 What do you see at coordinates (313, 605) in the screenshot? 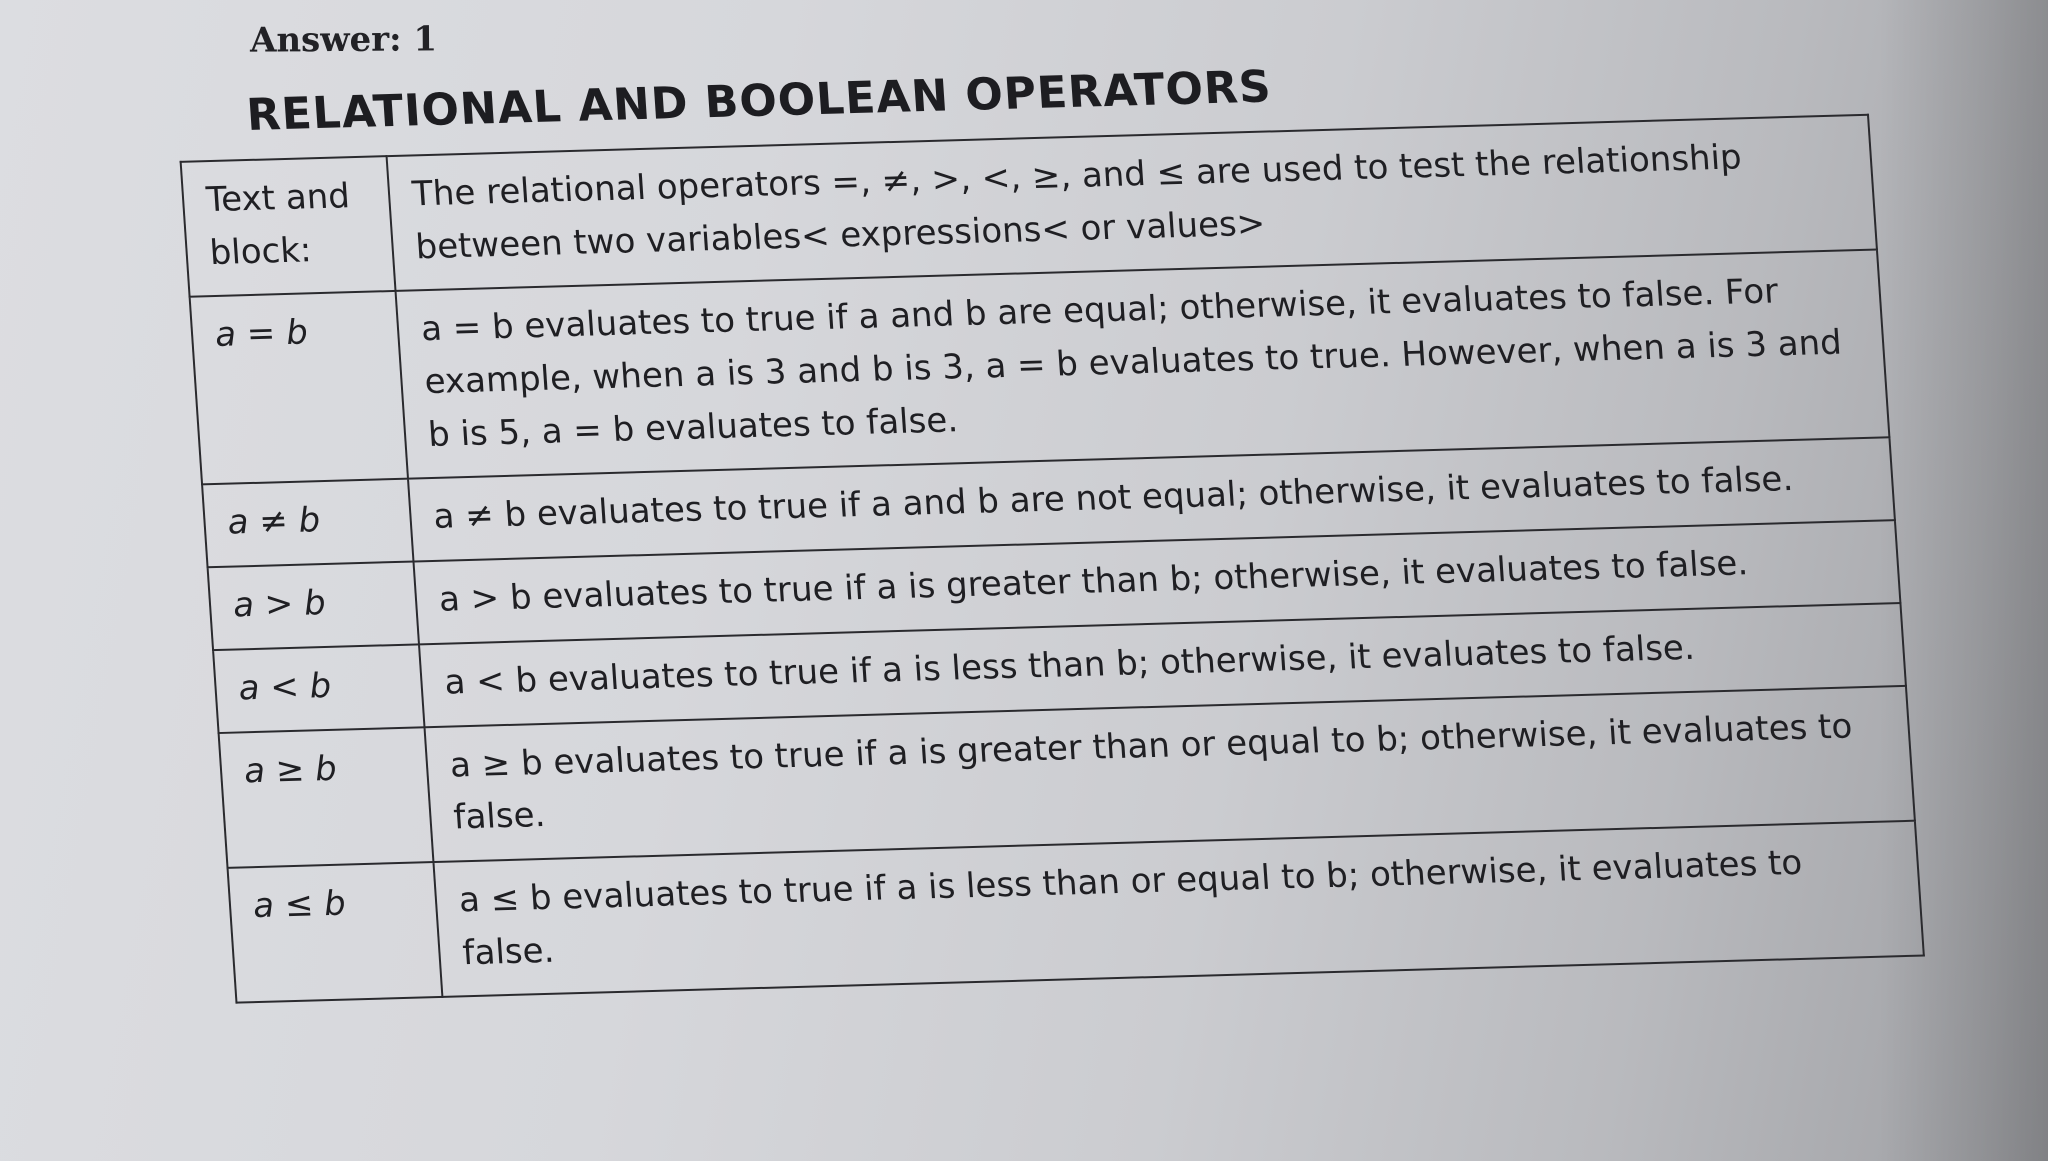
I see `operator-cell: a > b` at bounding box center [313, 605].